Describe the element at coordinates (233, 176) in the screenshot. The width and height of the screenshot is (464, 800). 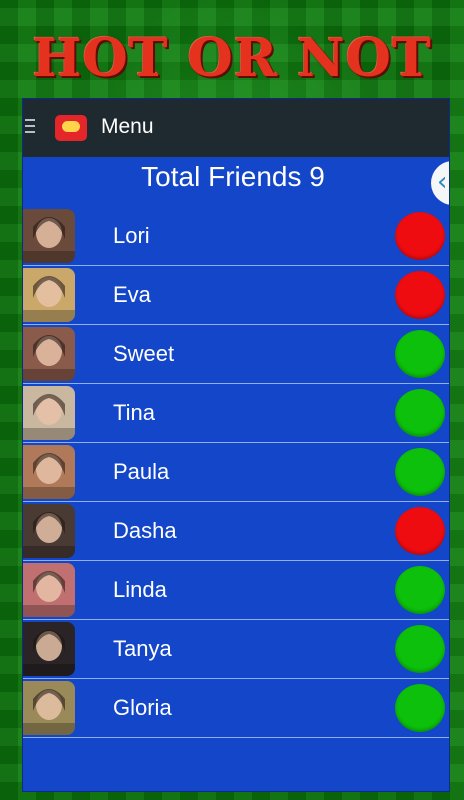
I see `total-friends-label: Total Friends 9` at that location.